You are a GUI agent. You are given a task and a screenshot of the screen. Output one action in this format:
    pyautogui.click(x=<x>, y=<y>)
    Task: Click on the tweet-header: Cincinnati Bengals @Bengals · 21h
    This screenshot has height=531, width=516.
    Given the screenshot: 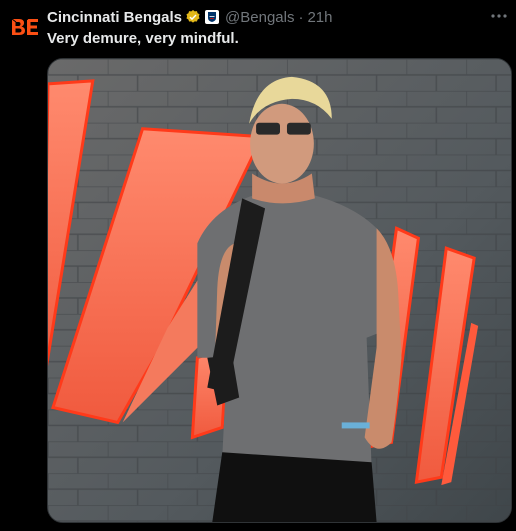 What is the action you would take?
    pyautogui.click(x=261, y=17)
    